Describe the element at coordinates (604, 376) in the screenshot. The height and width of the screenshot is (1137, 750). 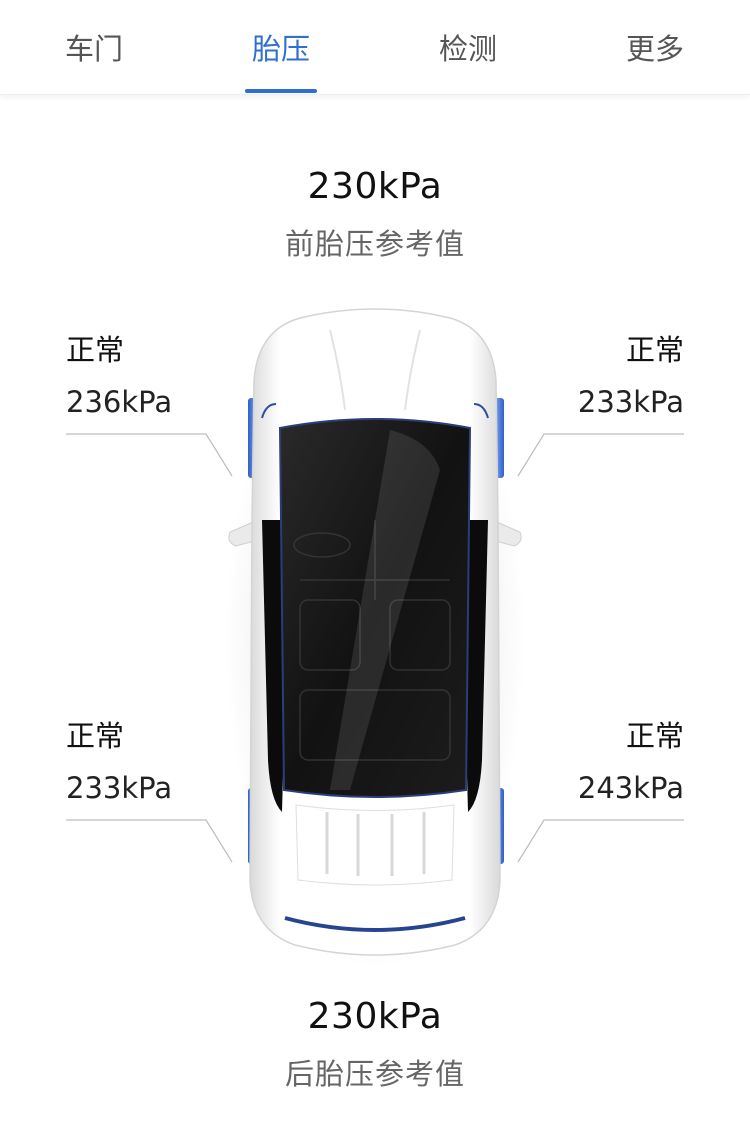
I see `front-right-tire-readout: 正常 233kPa` at that location.